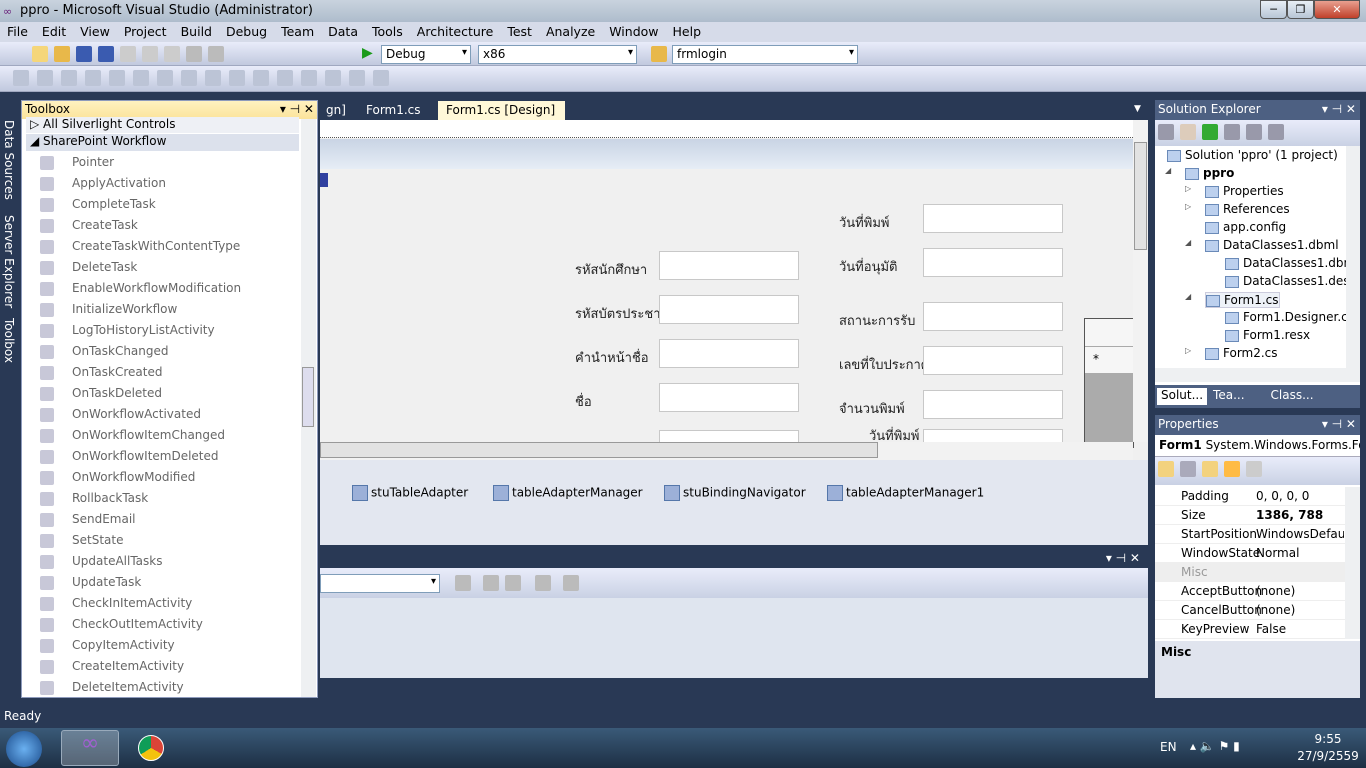 The height and width of the screenshot is (768, 1366). What do you see at coordinates (69, 78) in the screenshot?
I see `align-centers-icon` at bounding box center [69, 78].